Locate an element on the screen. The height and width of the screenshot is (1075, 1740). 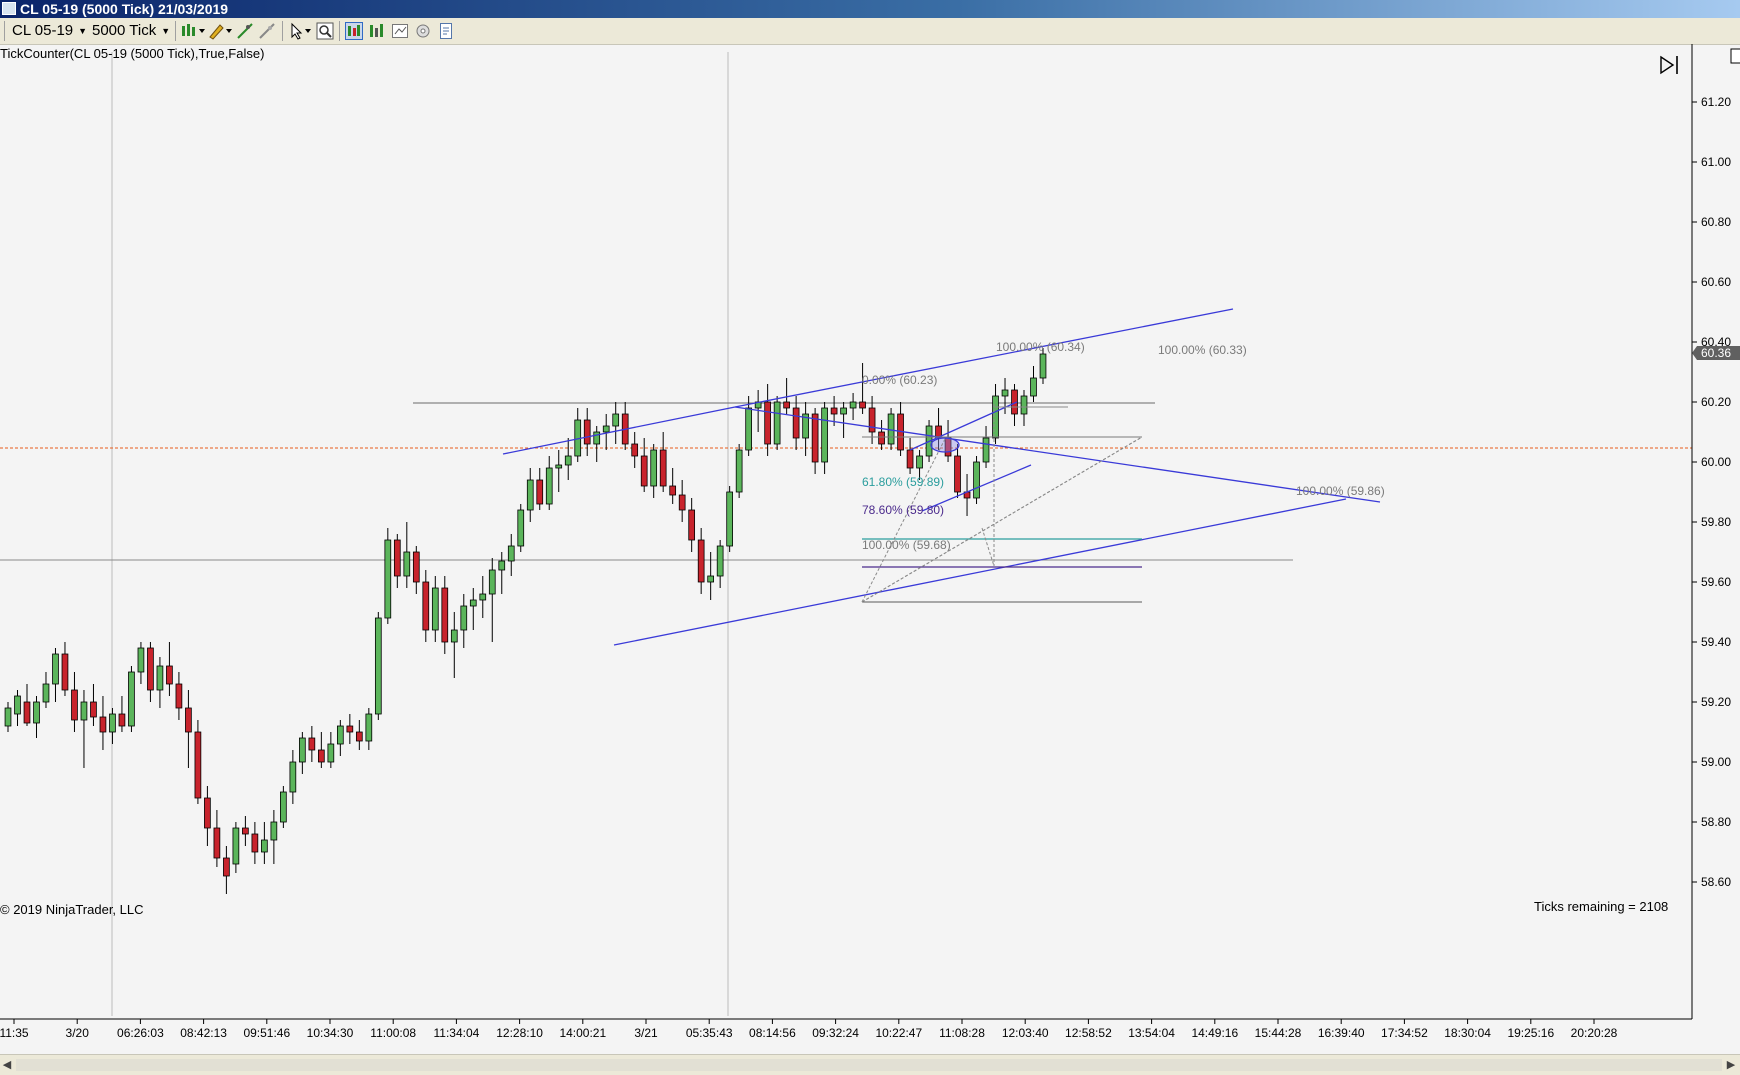
strategies-button is located at coordinates (377, 31).